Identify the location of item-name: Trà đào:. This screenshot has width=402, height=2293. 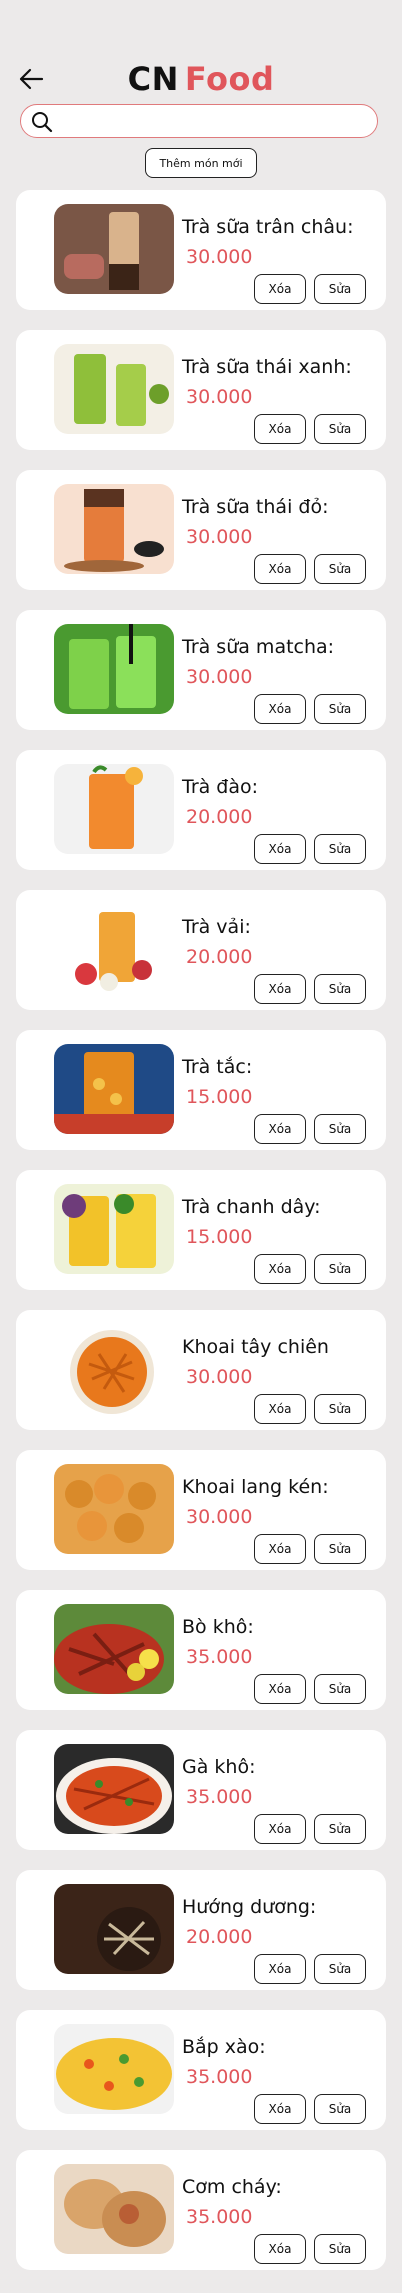
(220, 787).